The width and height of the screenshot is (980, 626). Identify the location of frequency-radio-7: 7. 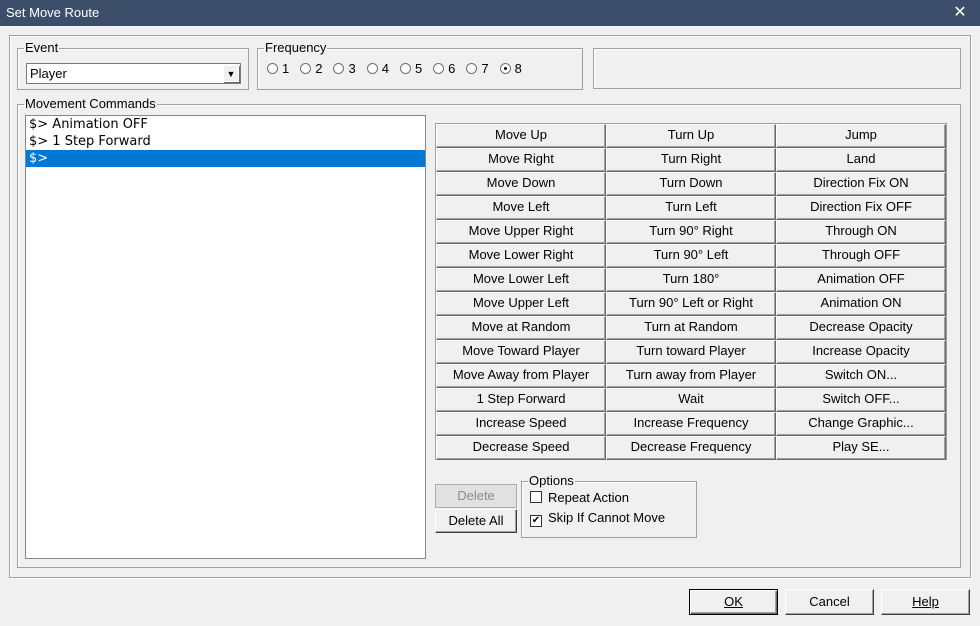
(477, 68).